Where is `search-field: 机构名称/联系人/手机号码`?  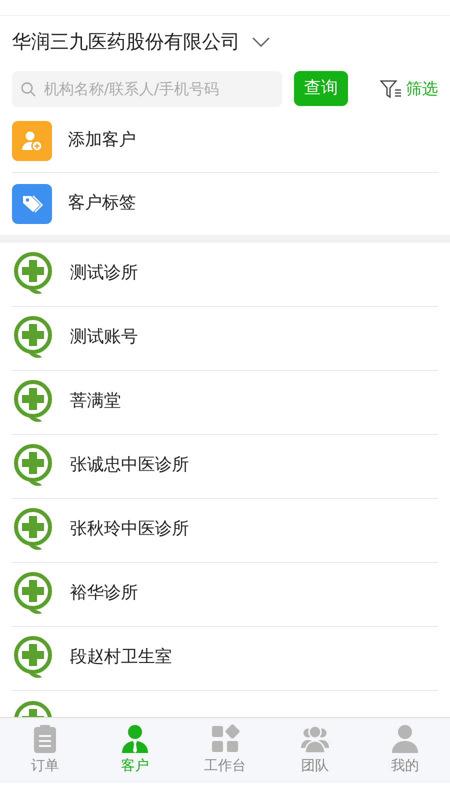 search-field: 机构名称/联系人/手机号码 is located at coordinates (147, 88).